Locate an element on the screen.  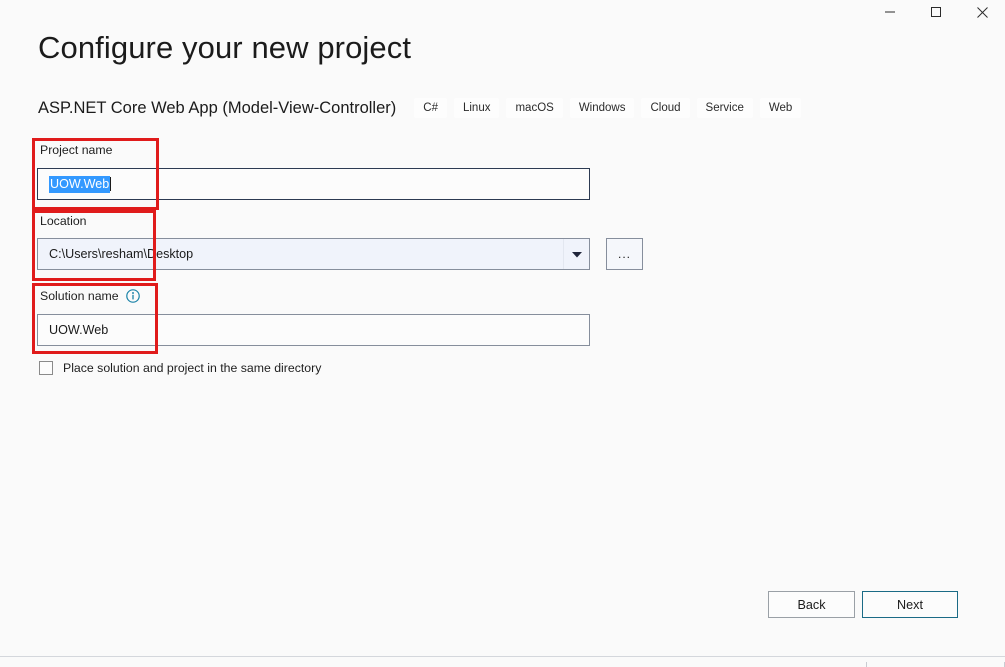
maximize-button is located at coordinates (936, 12).